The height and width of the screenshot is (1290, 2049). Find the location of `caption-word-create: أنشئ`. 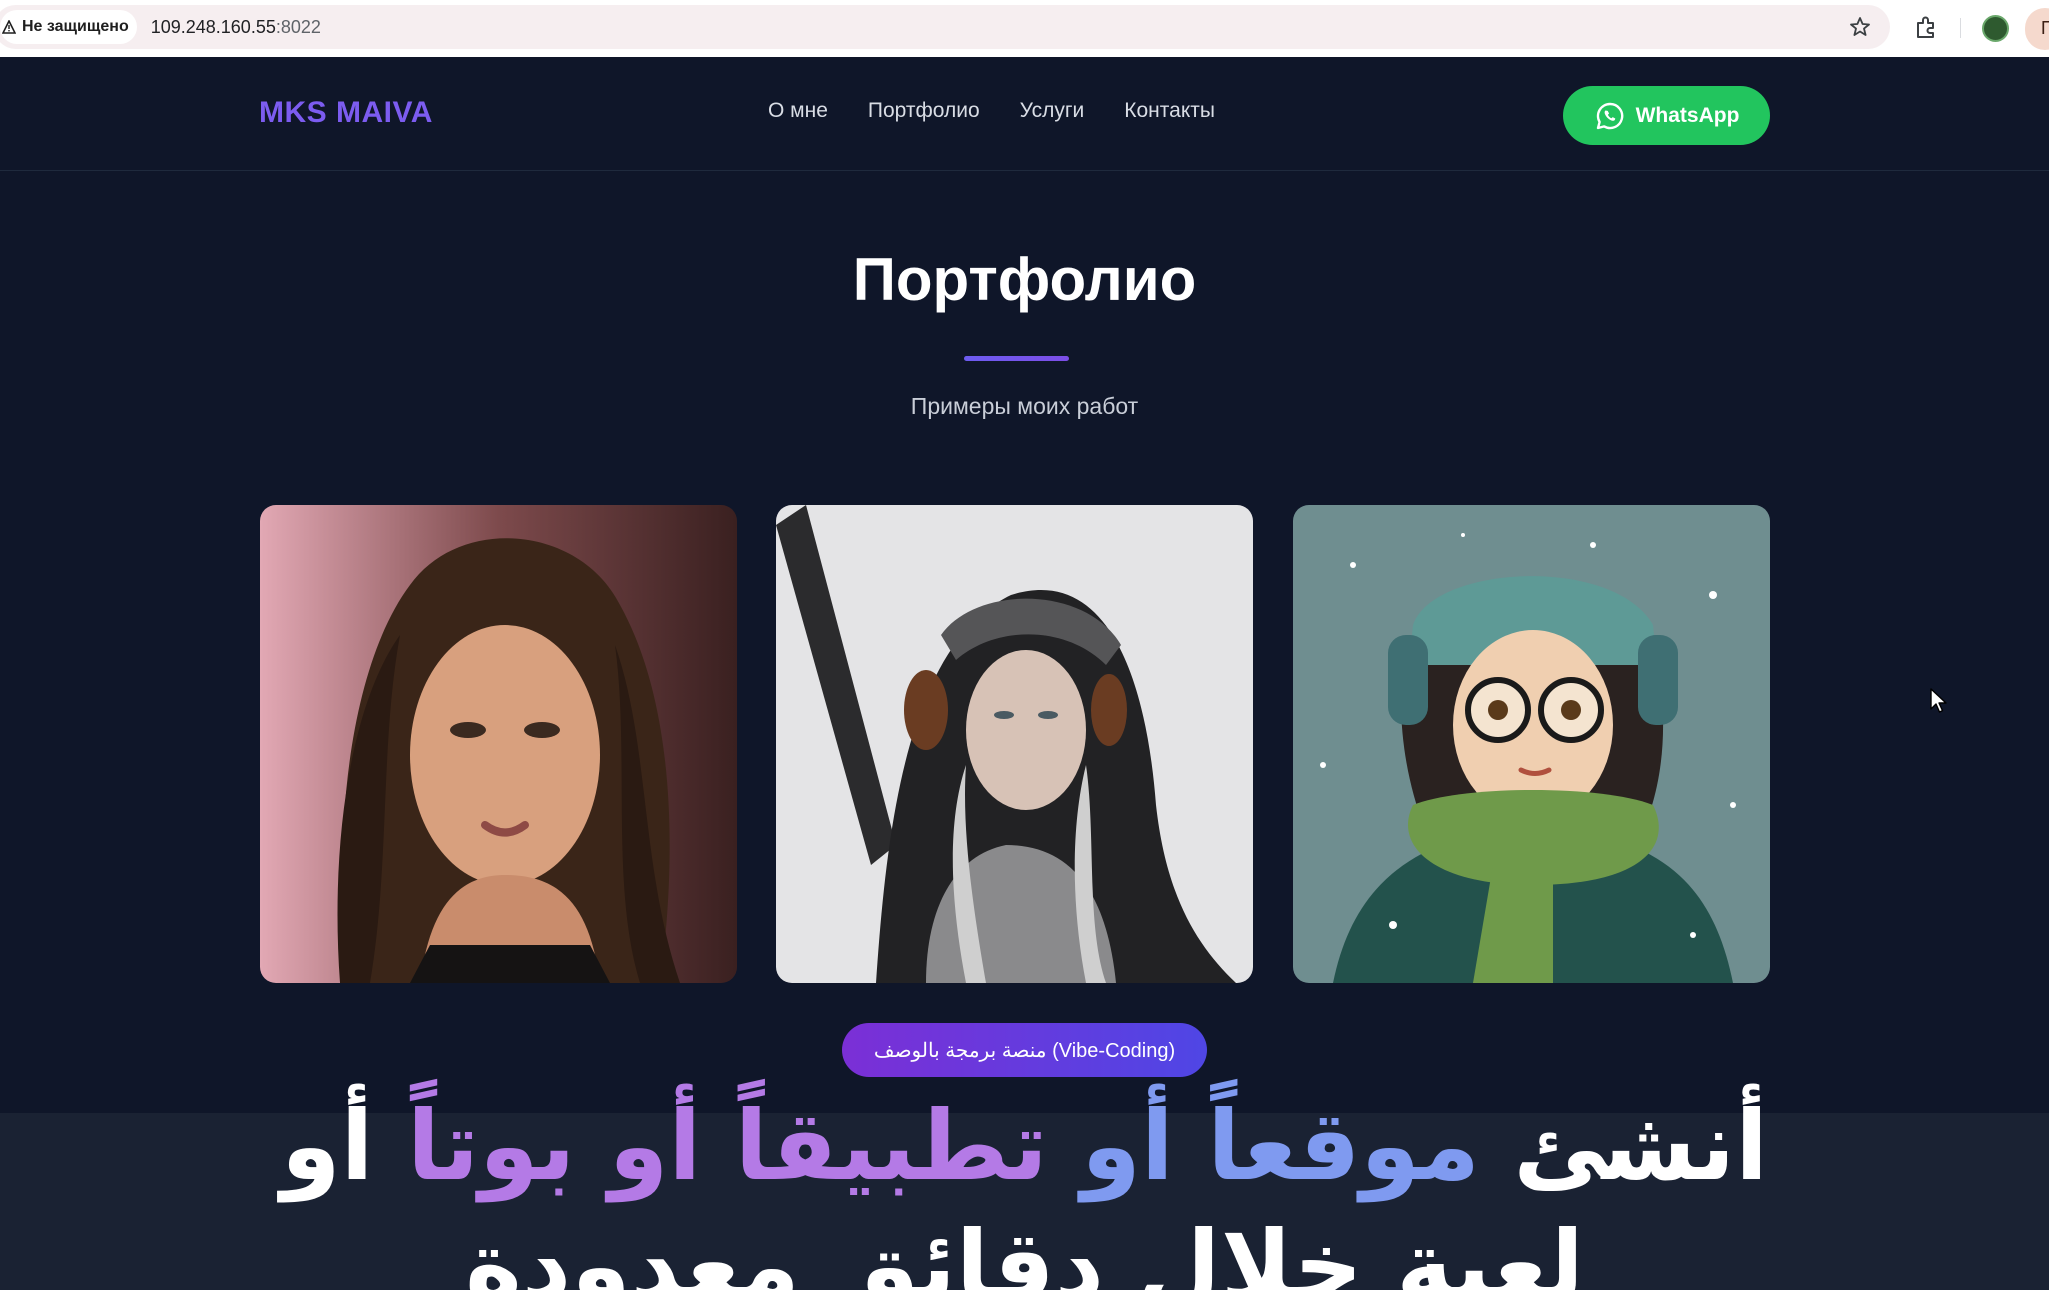

caption-word-create: أنشئ is located at coordinates (1640, 1146).